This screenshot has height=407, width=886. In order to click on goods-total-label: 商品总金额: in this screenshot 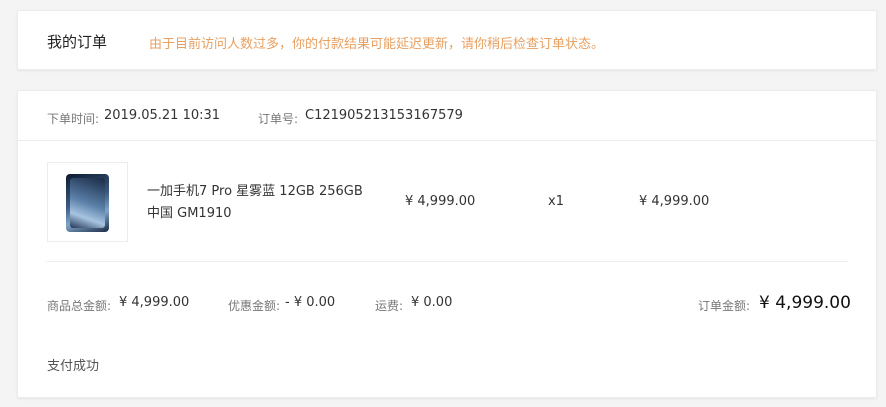, I will do `click(79, 306)`.